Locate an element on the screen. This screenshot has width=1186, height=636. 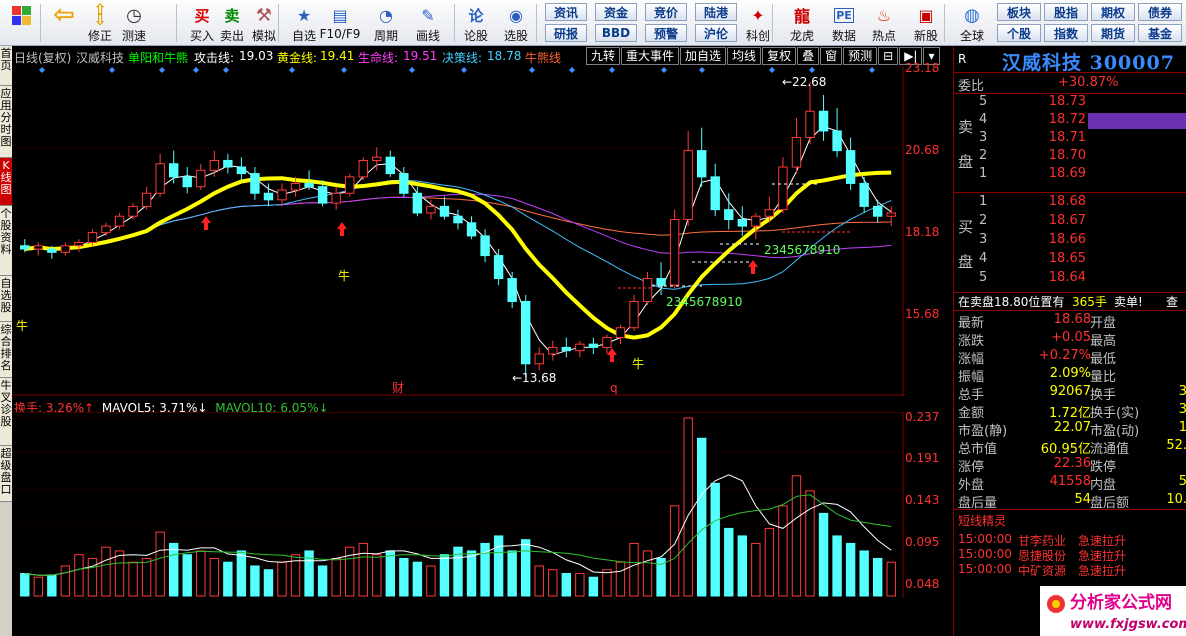
left-tab-7: 牛叉诊股 is located at coordinates (6, 412).